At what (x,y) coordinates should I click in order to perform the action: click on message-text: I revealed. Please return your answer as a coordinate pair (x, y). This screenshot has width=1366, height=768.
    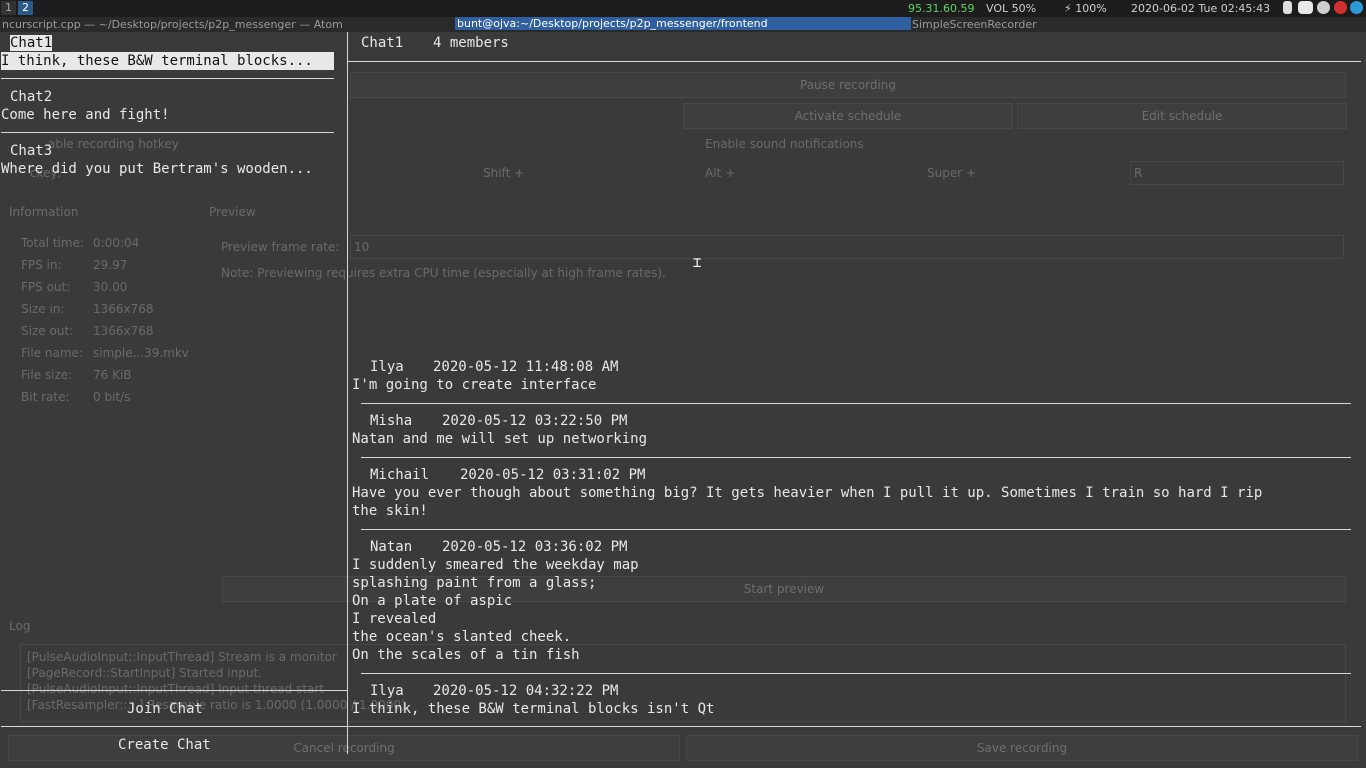
    Looking at the image, I should click on (394, 619).